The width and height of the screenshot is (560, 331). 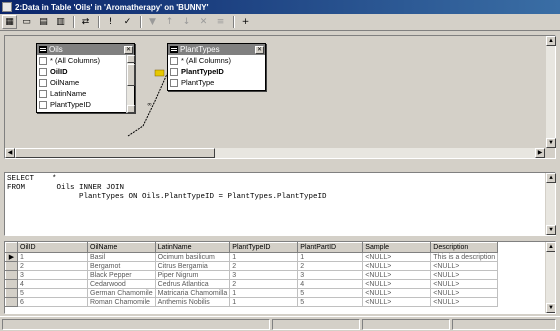 I want to click on table-row: 3 Black Pepper Piper Nigrum 3 3 <NULL> <NULL>, so click(x=252, y=275).